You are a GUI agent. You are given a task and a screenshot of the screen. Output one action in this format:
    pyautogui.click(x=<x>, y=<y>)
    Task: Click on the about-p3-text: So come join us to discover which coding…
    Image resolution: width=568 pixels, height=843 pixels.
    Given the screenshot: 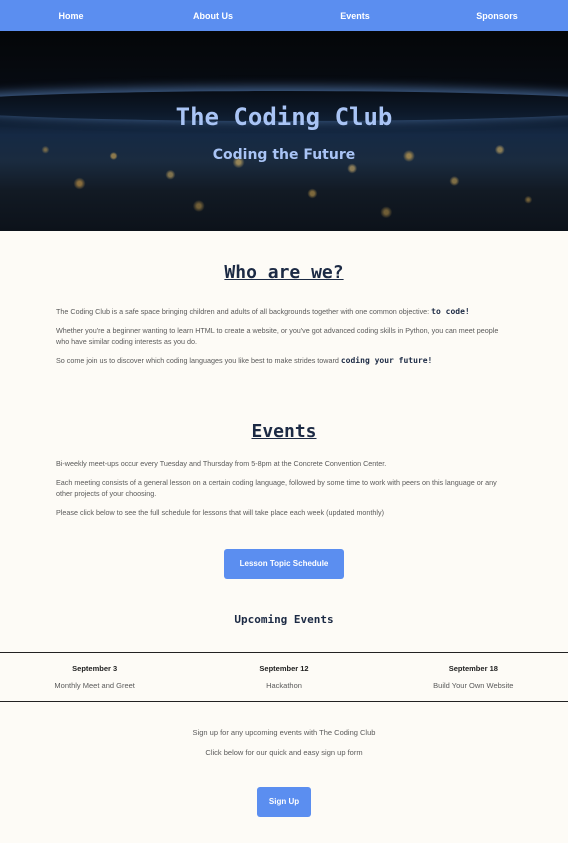 What is the action you would take?
    pyautogui.click(x=198, y=360)
    